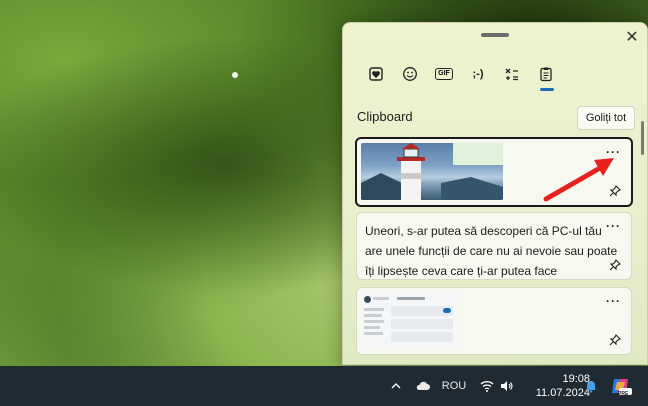 Image resolution: width=648 pixels, height=406 pixels. I want to click on clipboard-item-screenshot: ···, so click(494, 321).